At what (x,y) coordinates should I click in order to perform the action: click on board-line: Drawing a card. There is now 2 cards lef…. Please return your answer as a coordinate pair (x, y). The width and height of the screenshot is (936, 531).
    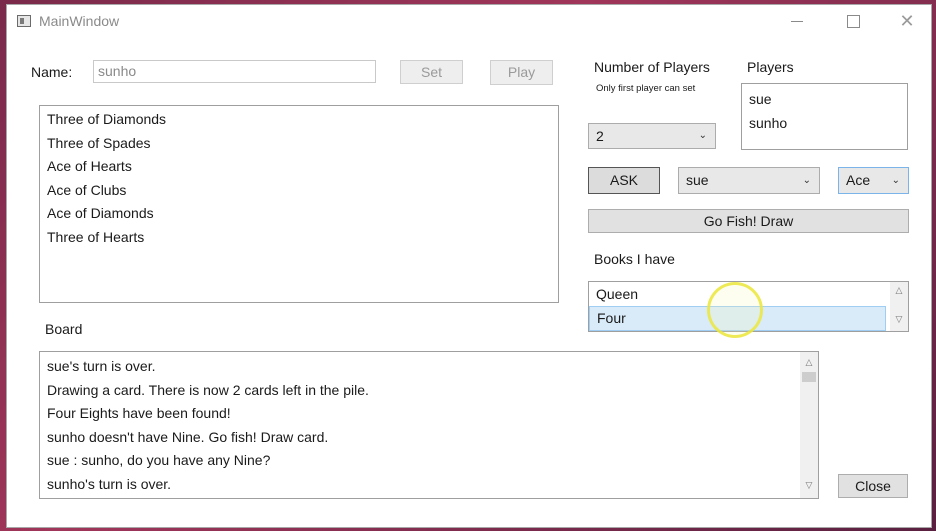
    Looking at the image, I should click on (208, 389).